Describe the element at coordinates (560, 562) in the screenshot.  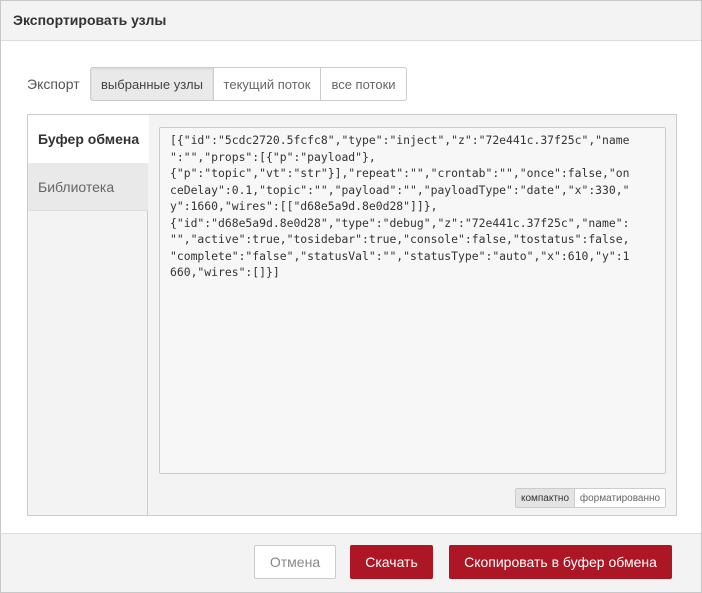
I see `copy-to-clipboard-button: Скопировать в буфер обмена` at that location.